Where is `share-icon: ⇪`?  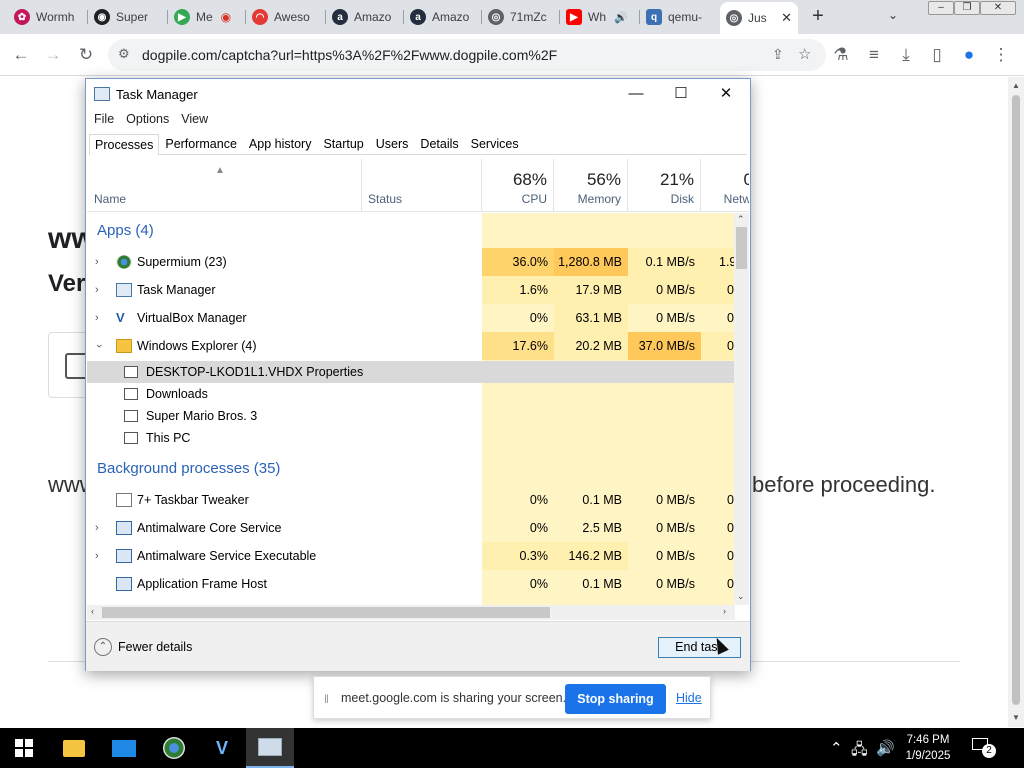 share-icon: ⇪ is located at coordinates (778, 54).